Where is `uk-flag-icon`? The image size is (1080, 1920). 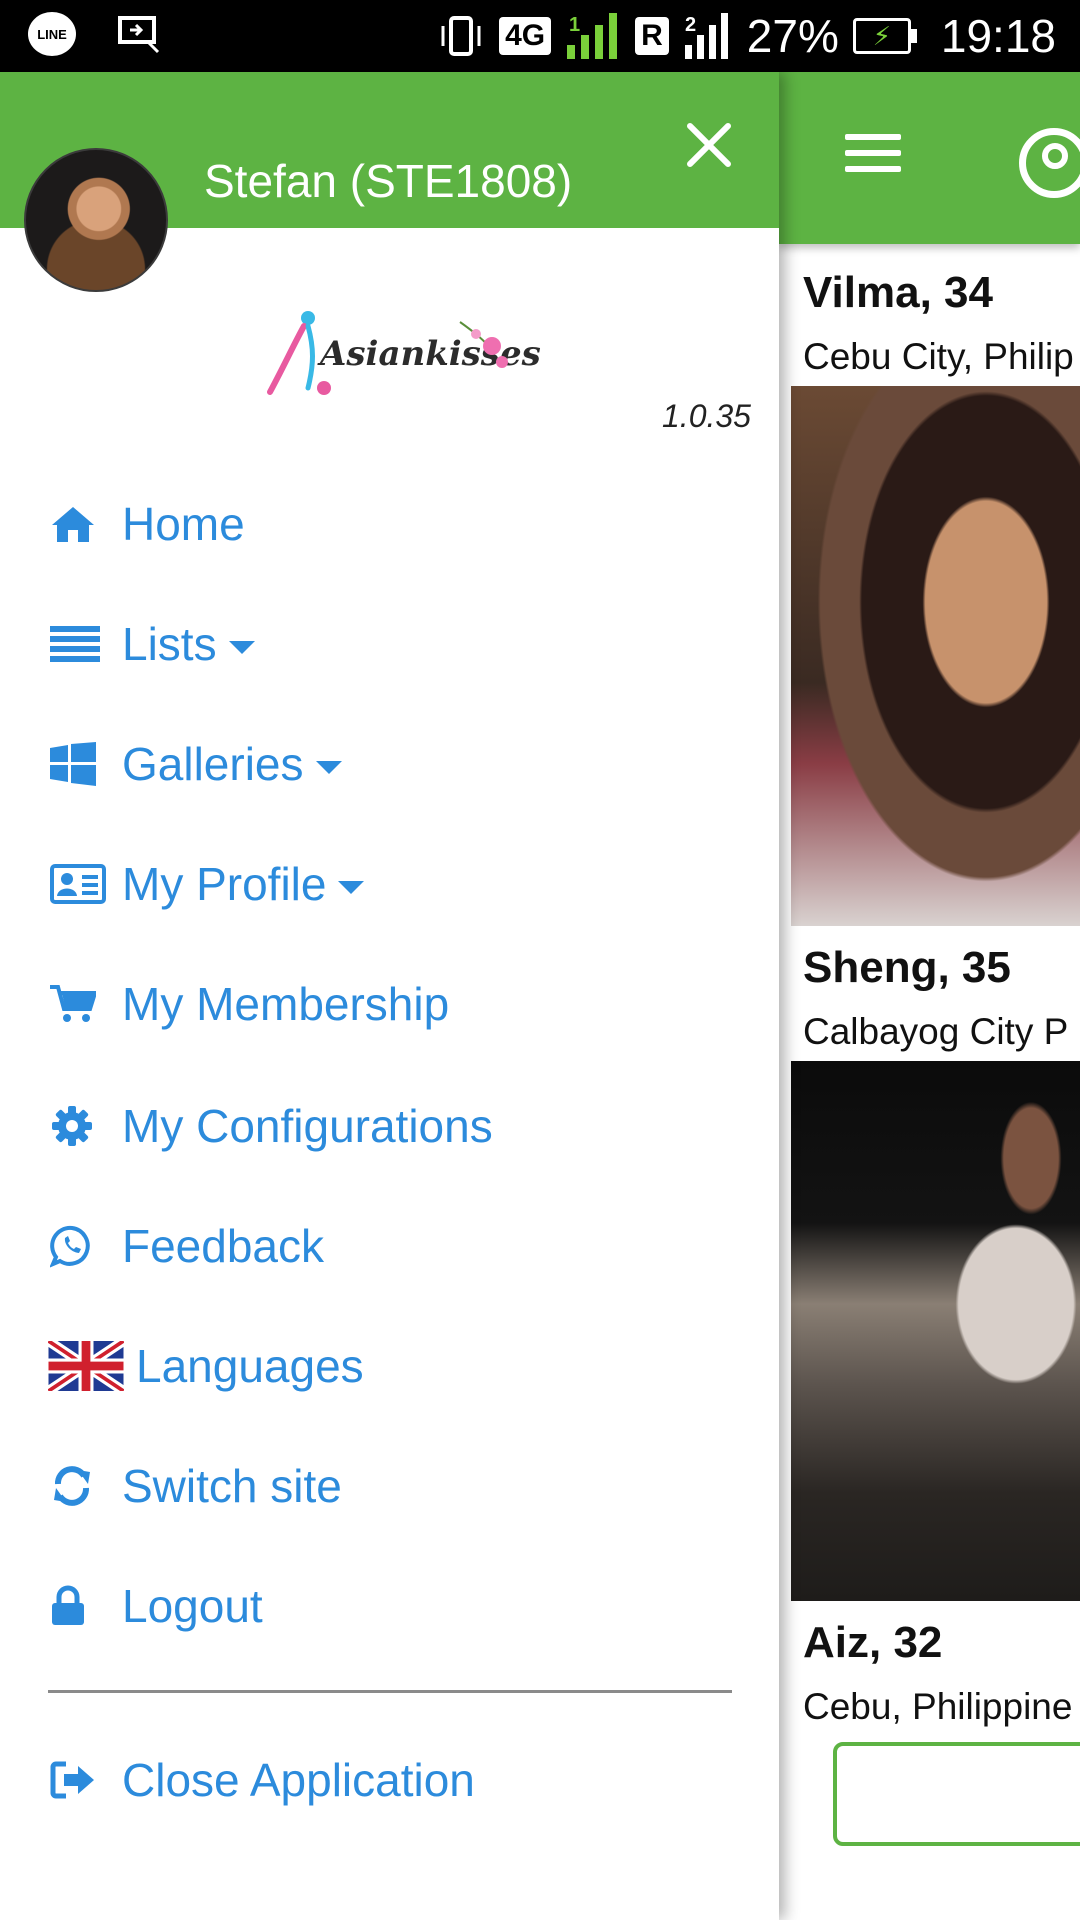
uk-flag-icon is located at coordinates (86, 1366).